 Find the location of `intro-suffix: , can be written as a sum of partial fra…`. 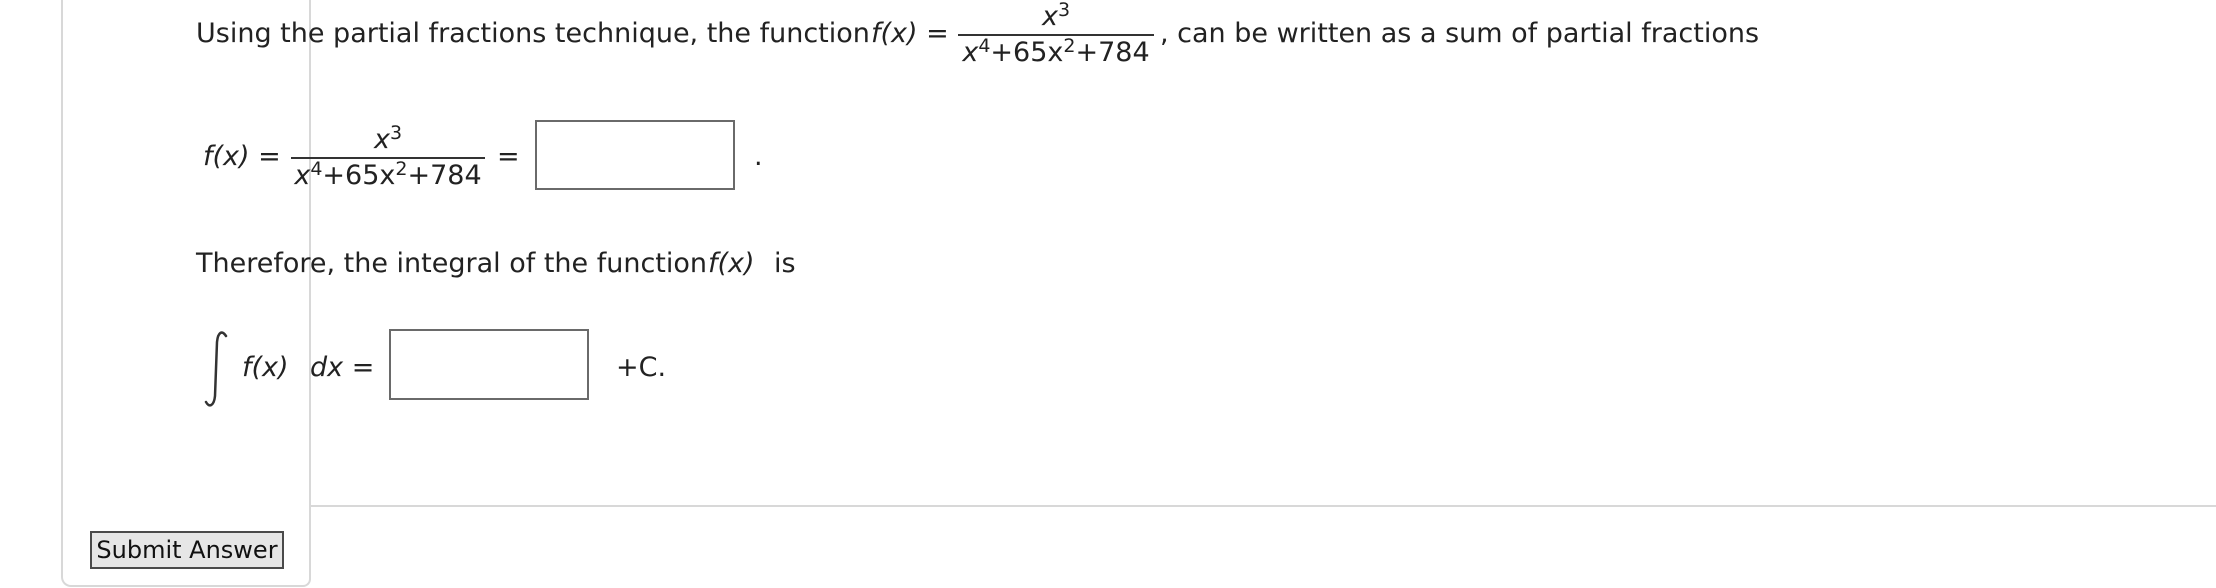

intro-suffix: , can be written as a sum of partial fra… is located at coordinates (1460, 33).